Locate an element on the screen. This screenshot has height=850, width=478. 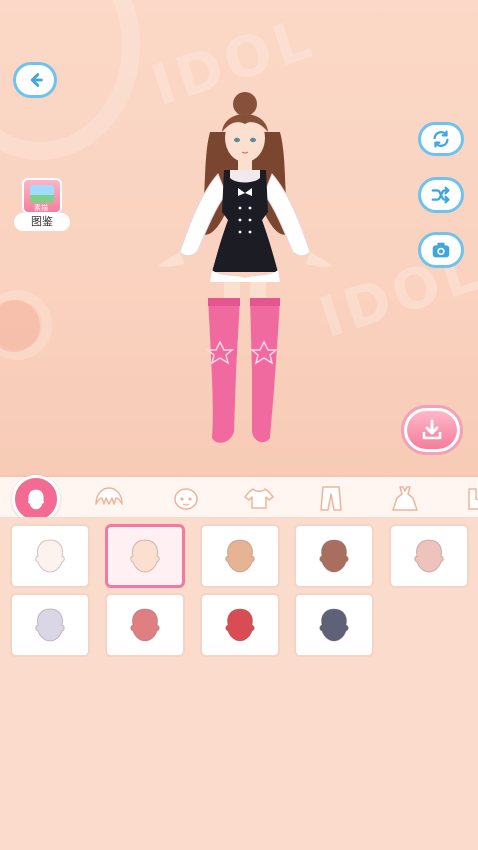
category-tab-bar is located at coordinates (239, 499).